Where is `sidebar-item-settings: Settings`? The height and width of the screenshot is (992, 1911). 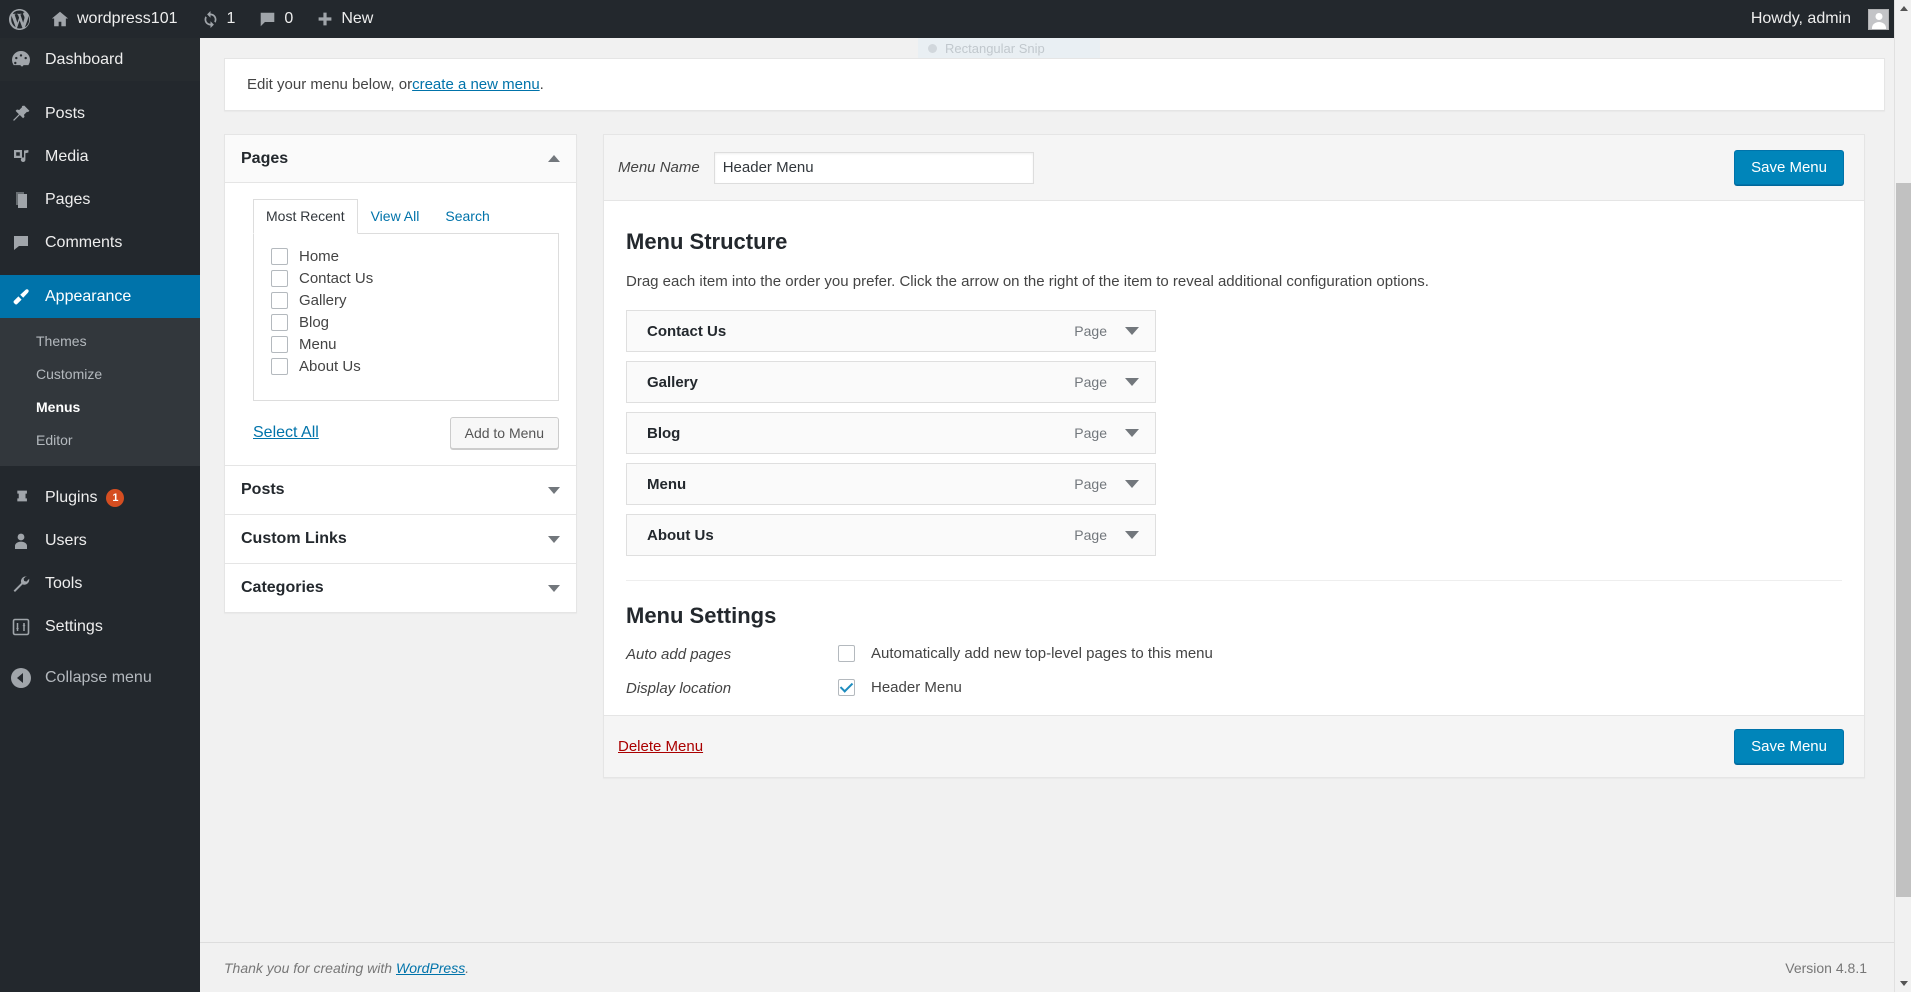 sidebar-item-settings: Settings is located at coordinates (100, 626).